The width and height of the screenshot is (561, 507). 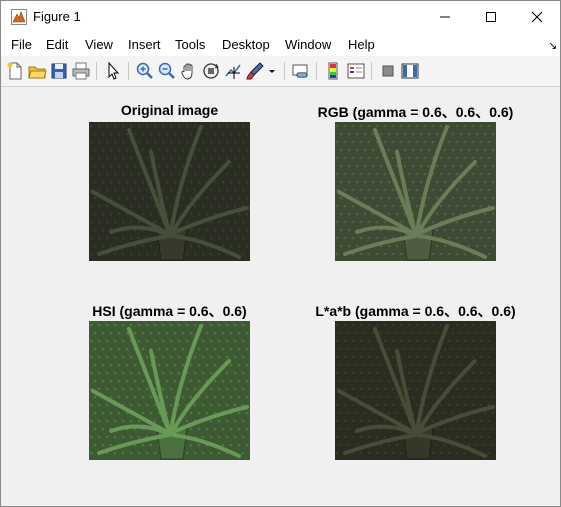 What do you see at coordinates (415, 112) in the screenshot?
I see `panel-title-rgb: RGB (gamma = 0.6、0.6、0.6)` at bounding box center [415, 112].